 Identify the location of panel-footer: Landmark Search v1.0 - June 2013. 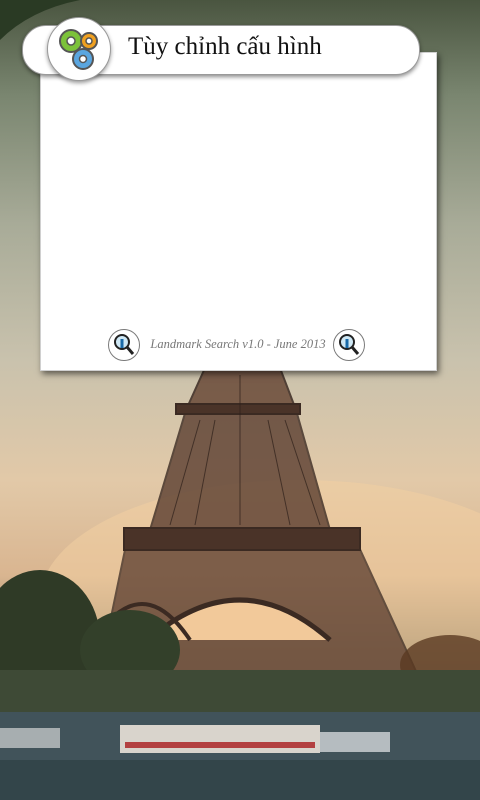
(236, 345).